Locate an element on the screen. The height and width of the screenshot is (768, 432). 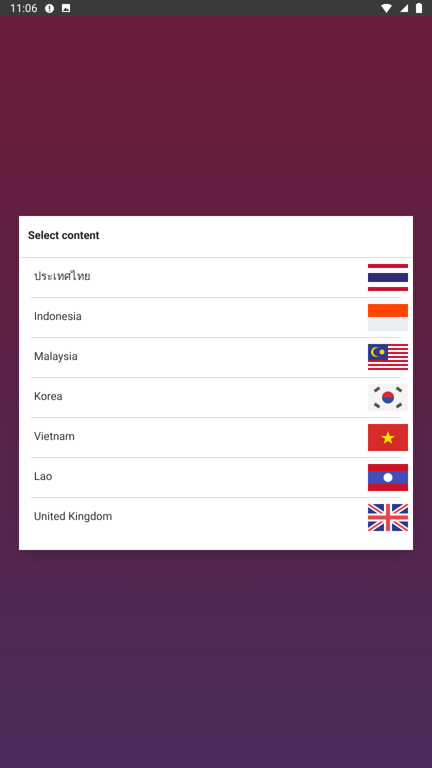
country-option: Lao is located at coordinates (216, 477).